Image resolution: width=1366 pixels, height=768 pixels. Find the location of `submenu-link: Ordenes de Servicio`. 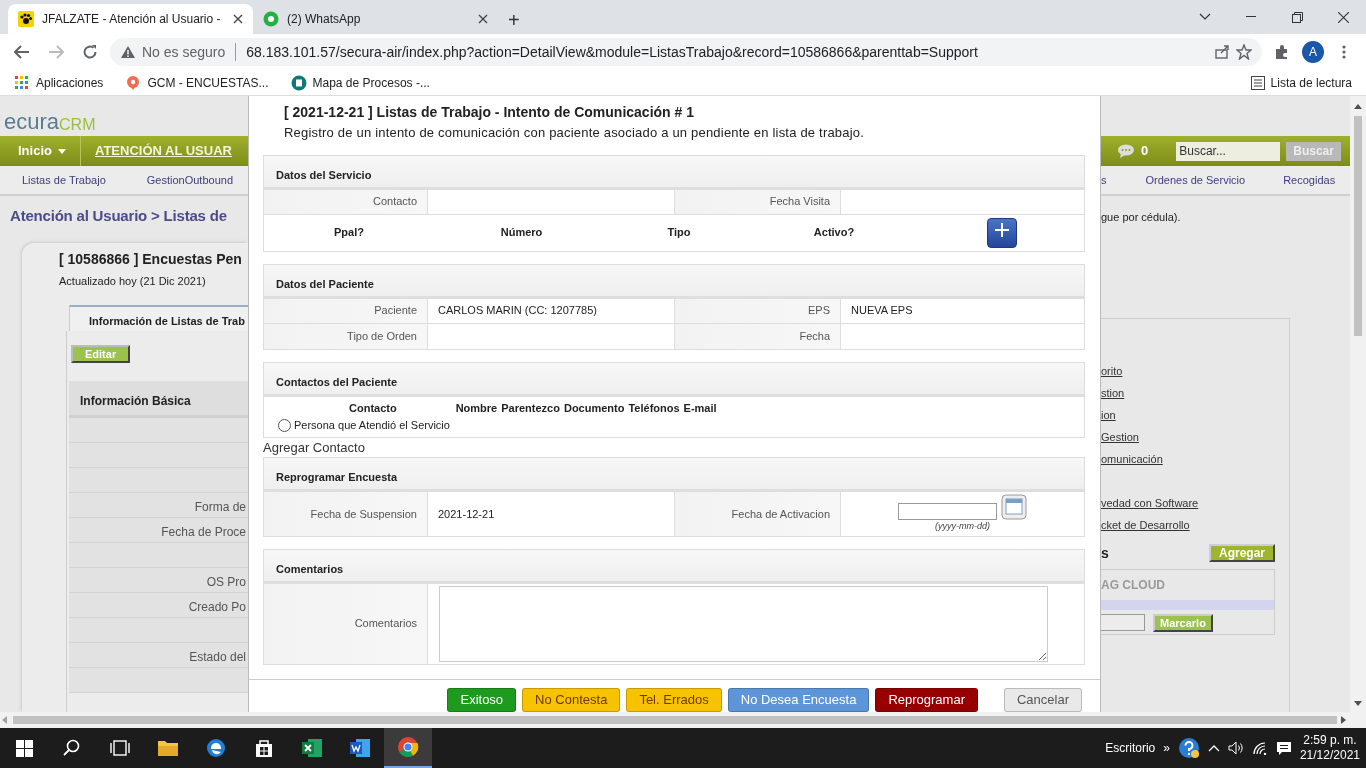

submenu-link: Ordenes de Servicio is located at coordinates (1176, 180).